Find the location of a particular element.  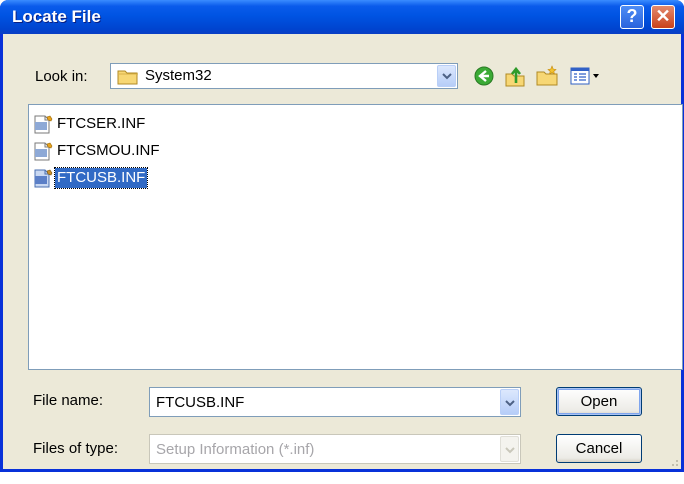

close-icon: ✕ is located at coordinates (663, 16).